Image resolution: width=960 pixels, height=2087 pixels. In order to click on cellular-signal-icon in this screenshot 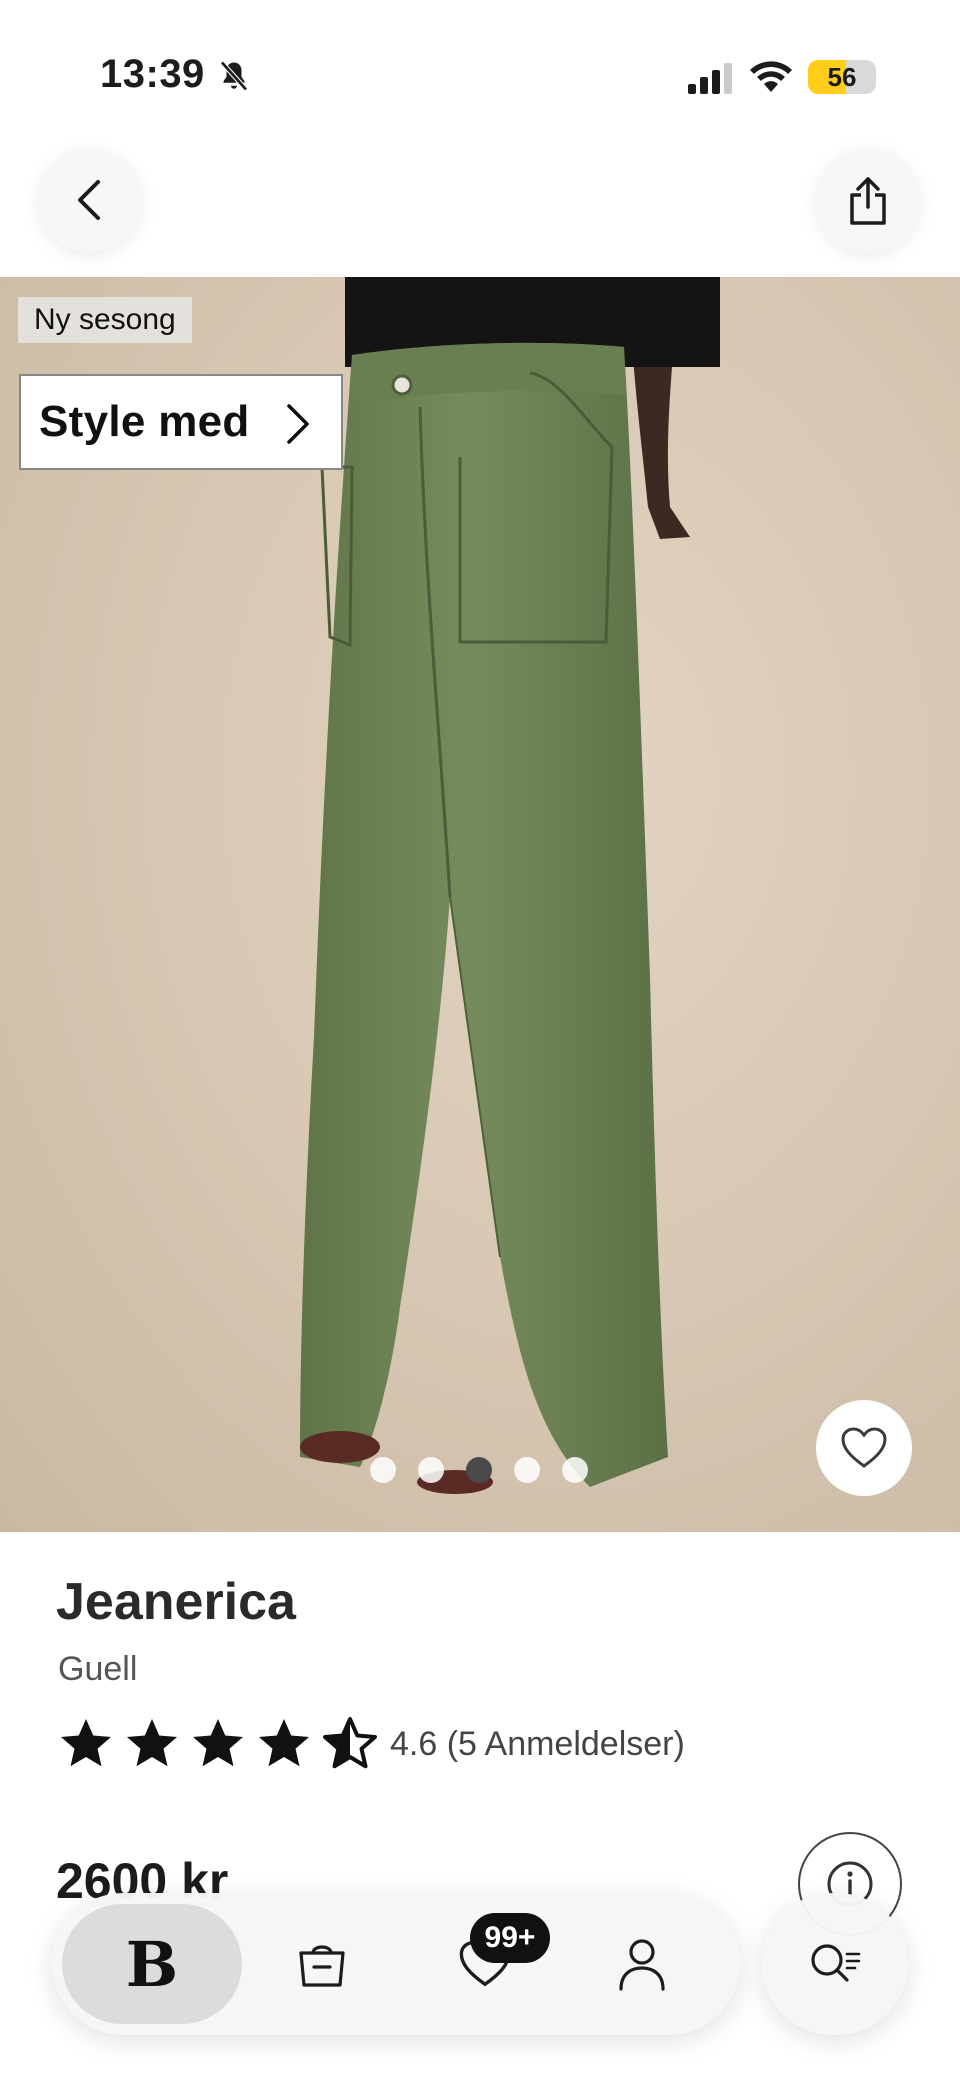, I will do `click(710, 78)`.